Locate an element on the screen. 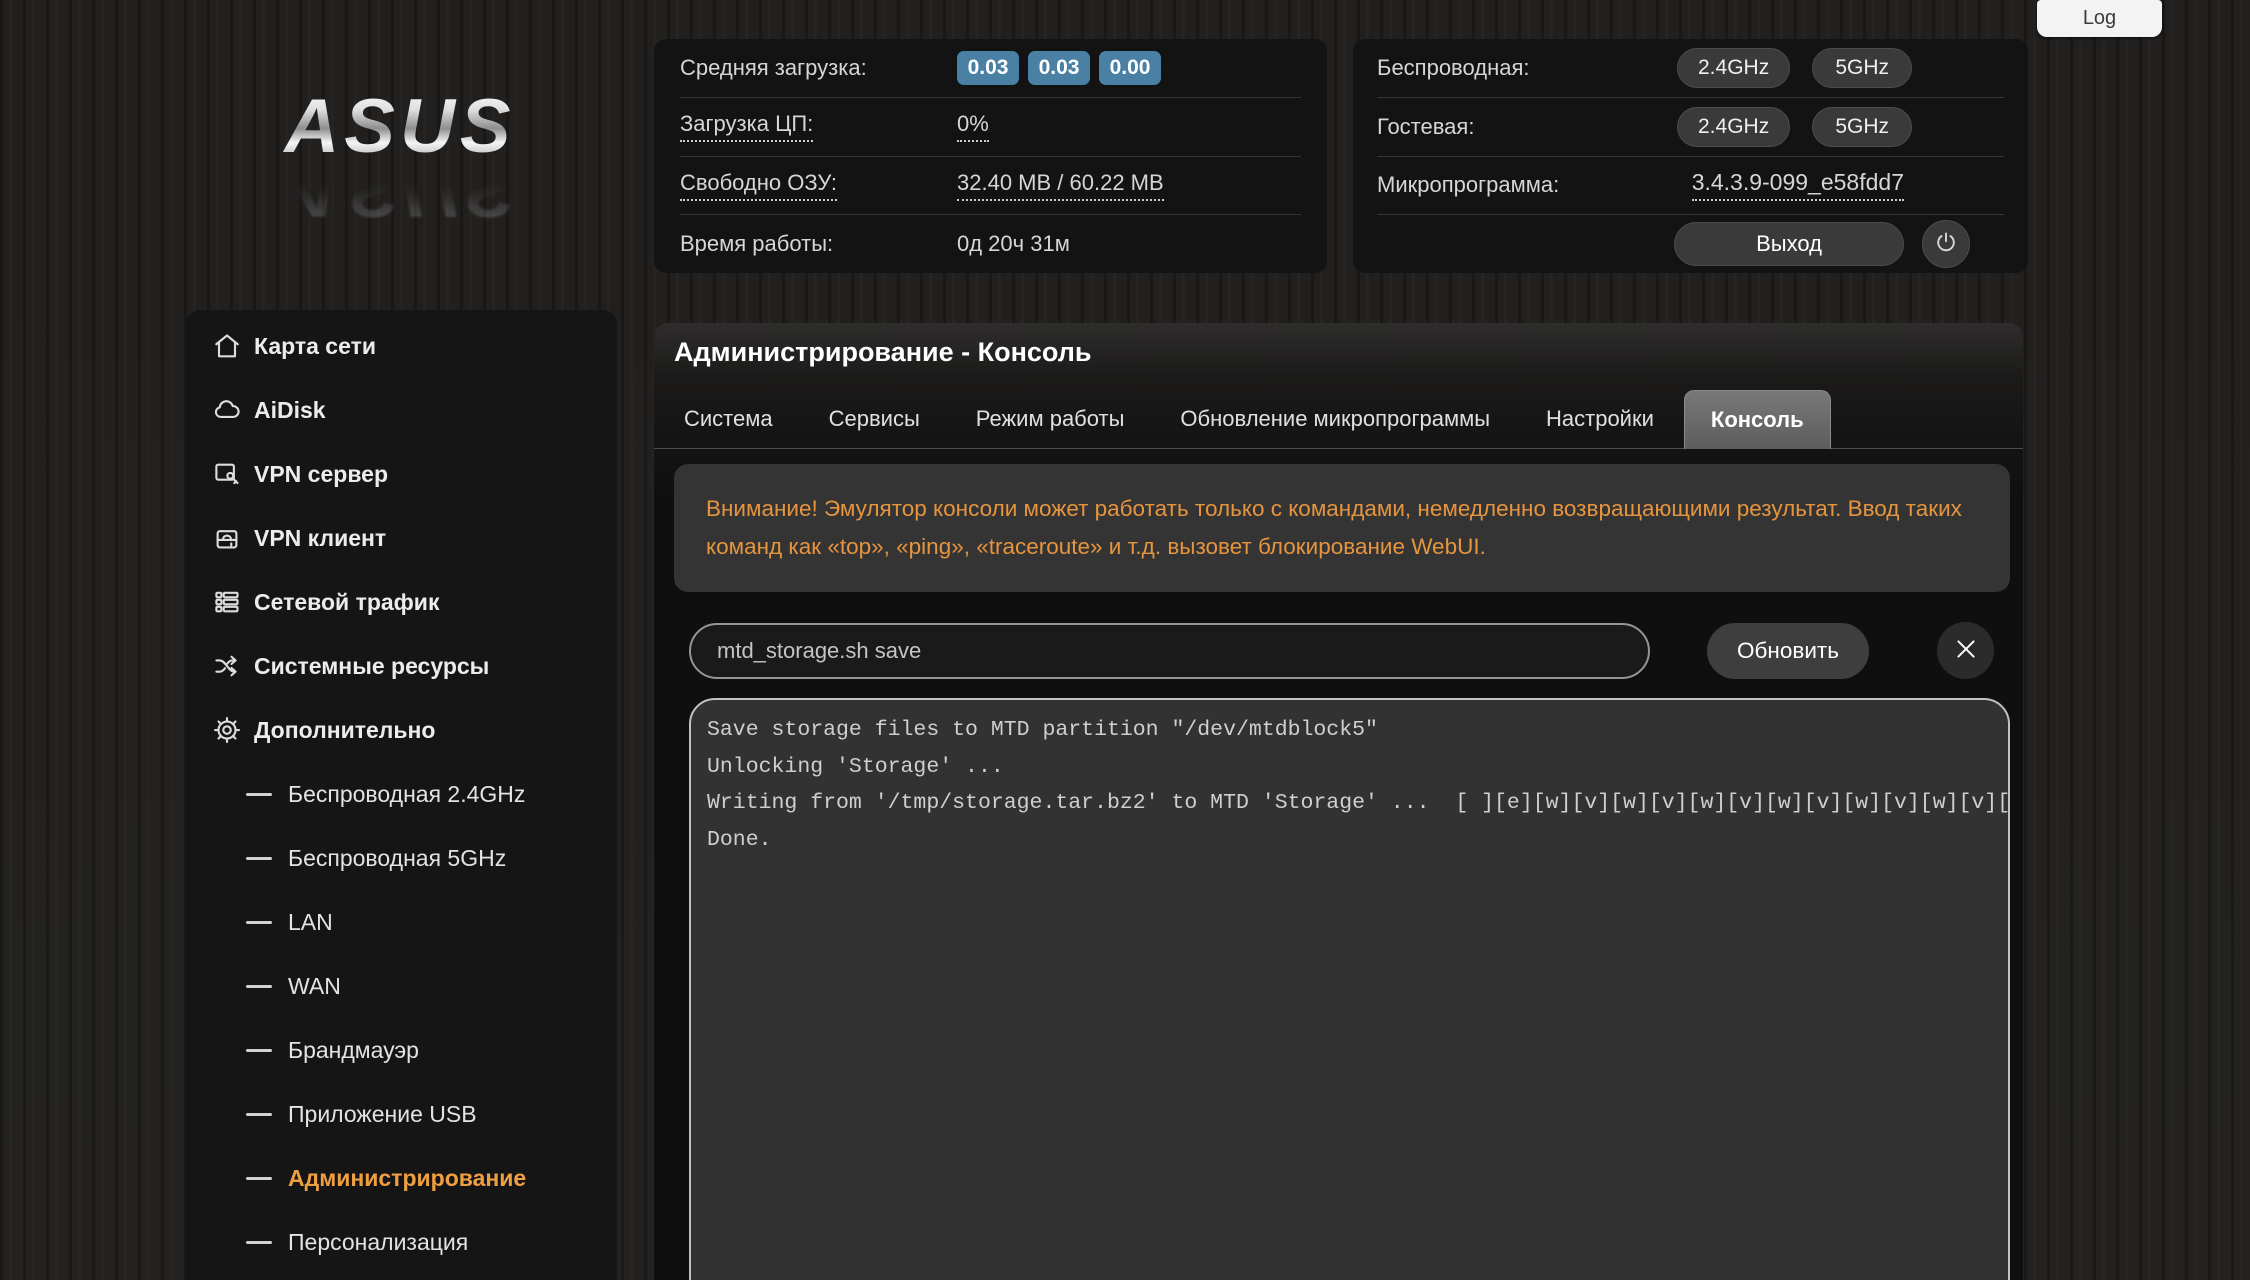 The height and width of the screenshot is (1280, 2250). tab-services: Сервисы is located at coordinates (874, 419).